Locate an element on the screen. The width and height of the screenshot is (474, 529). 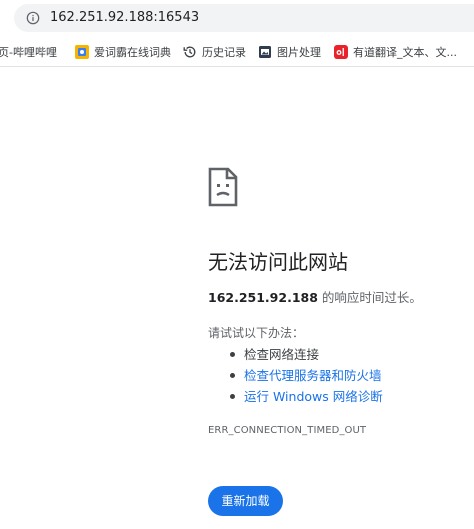
bookmark-label: 图片处理 is located at coordinates (299, 52).